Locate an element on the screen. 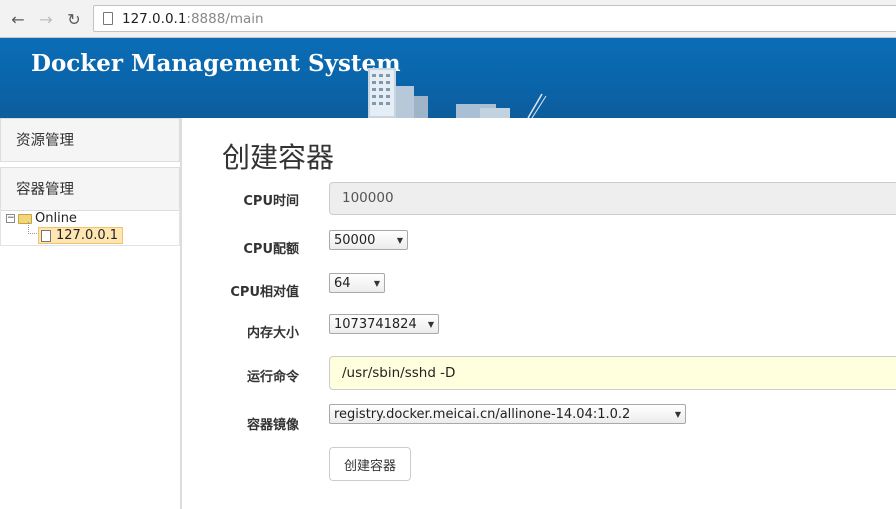 This screenshot has width=896, height=509. cpu-time-value: 100000 is located at coordinates (368, 198).